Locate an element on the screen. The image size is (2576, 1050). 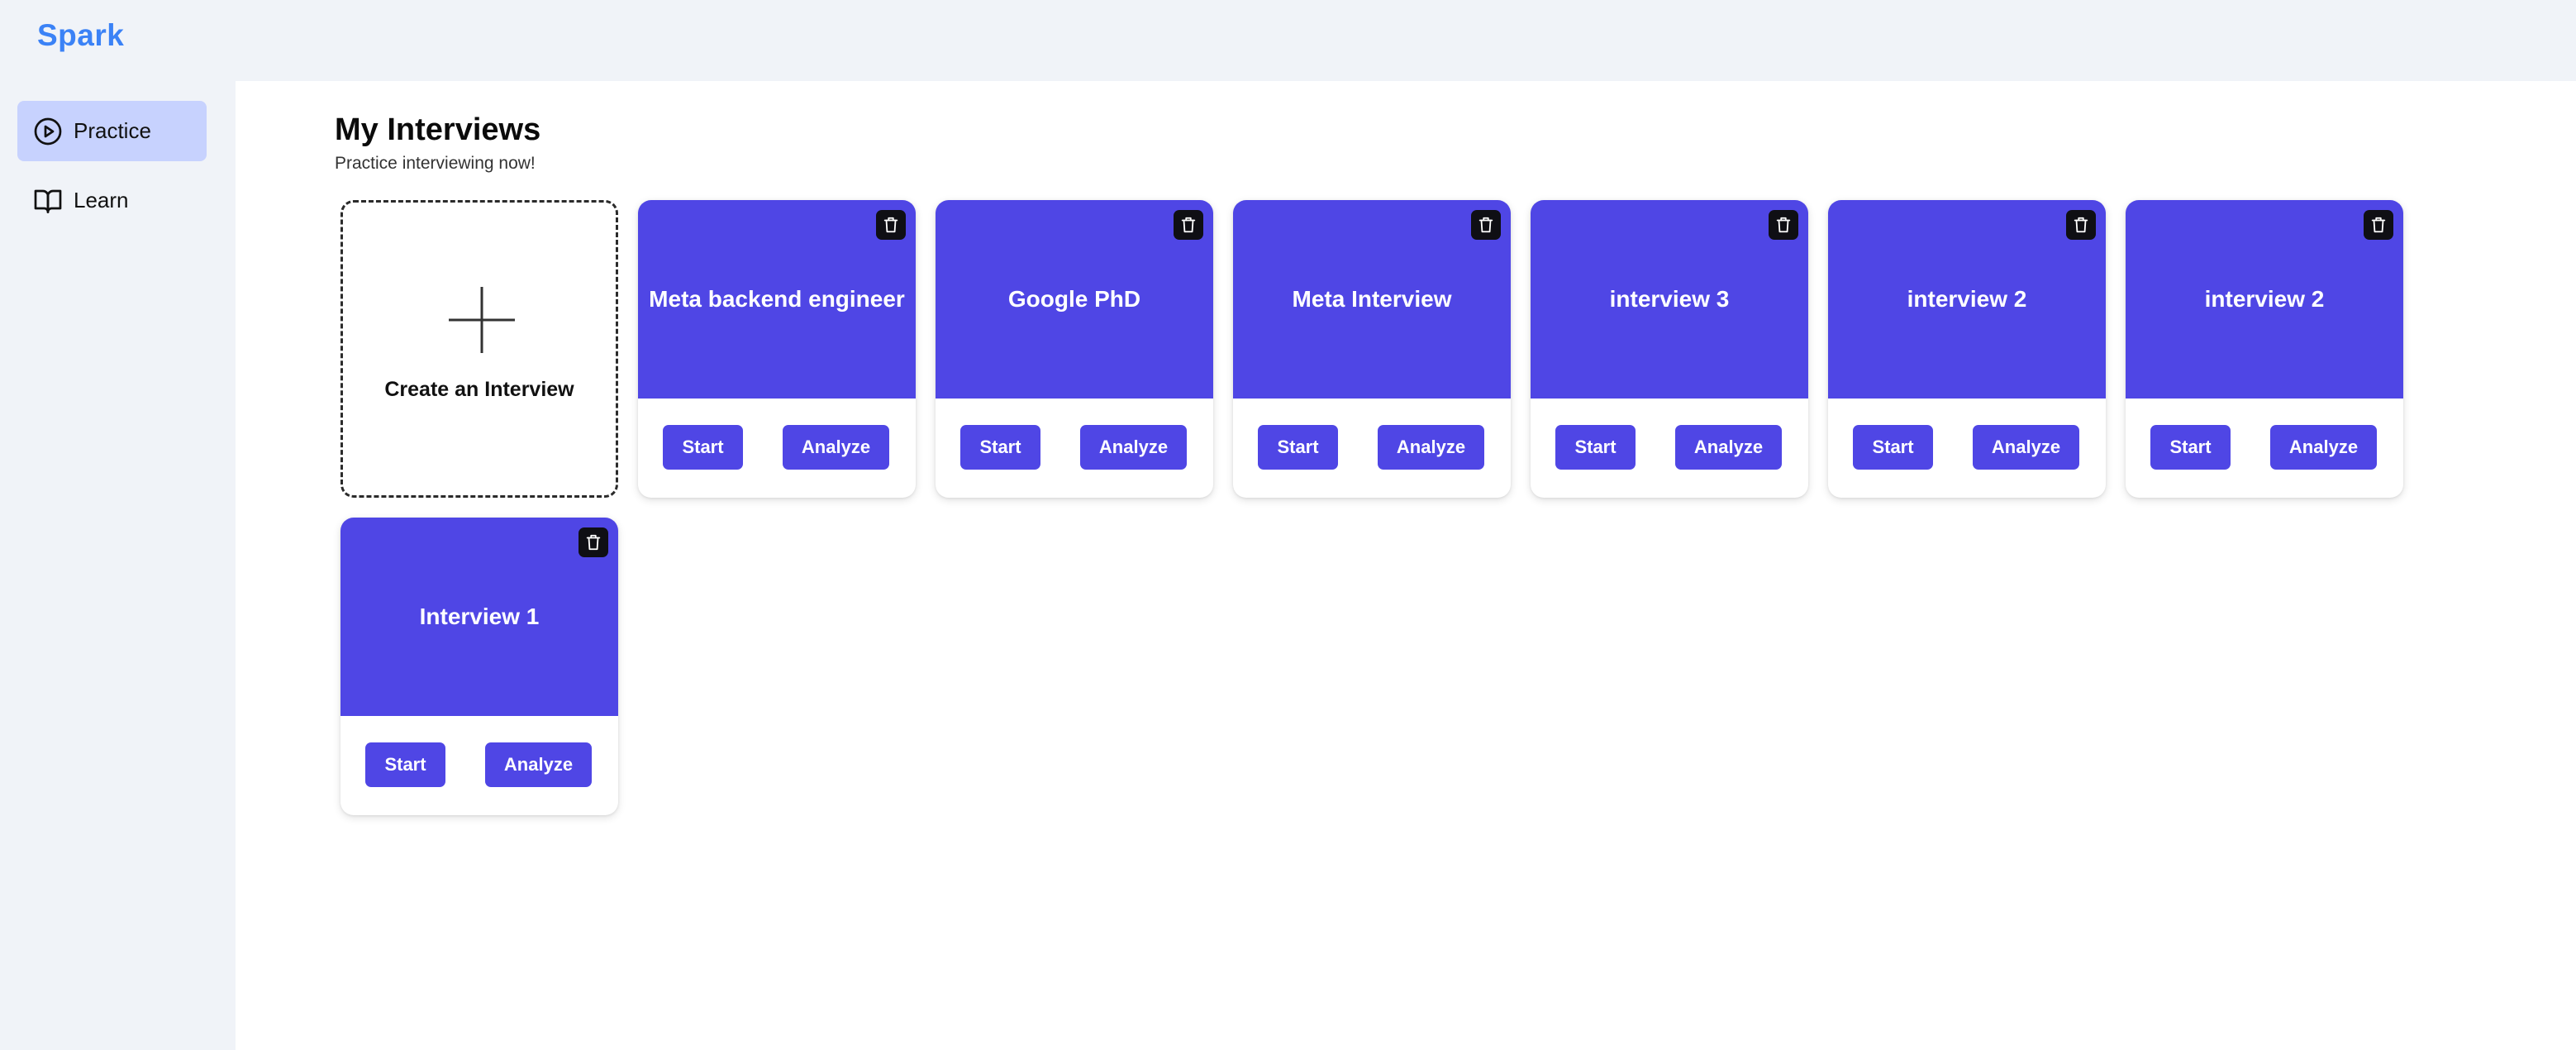
interview-card: Google PhD Start Analyze is located at coordinates (1074, 349).